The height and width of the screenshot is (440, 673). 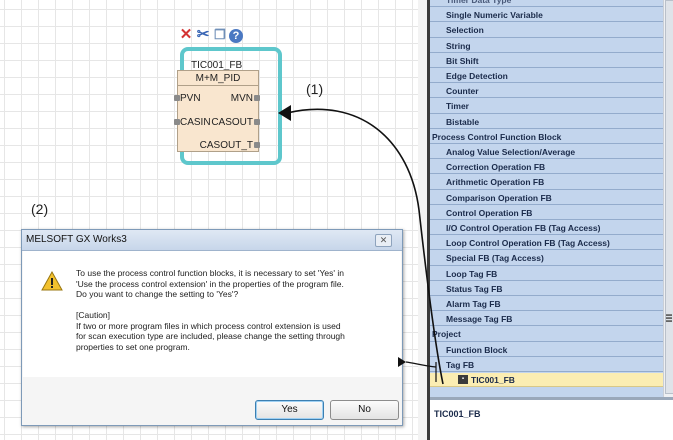 I want to click on tree-item: I/O Control Operation FB (Tag Access), so click(x=546, y=228).